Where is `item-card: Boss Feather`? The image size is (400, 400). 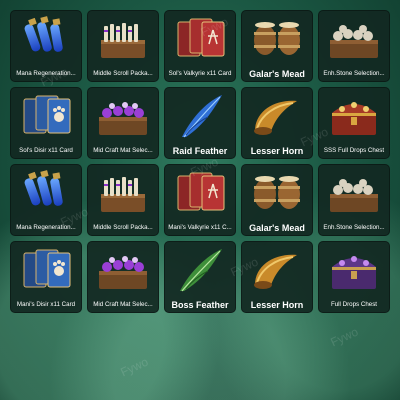 item-card: Boss Feather is located at coordinates (200, 277).